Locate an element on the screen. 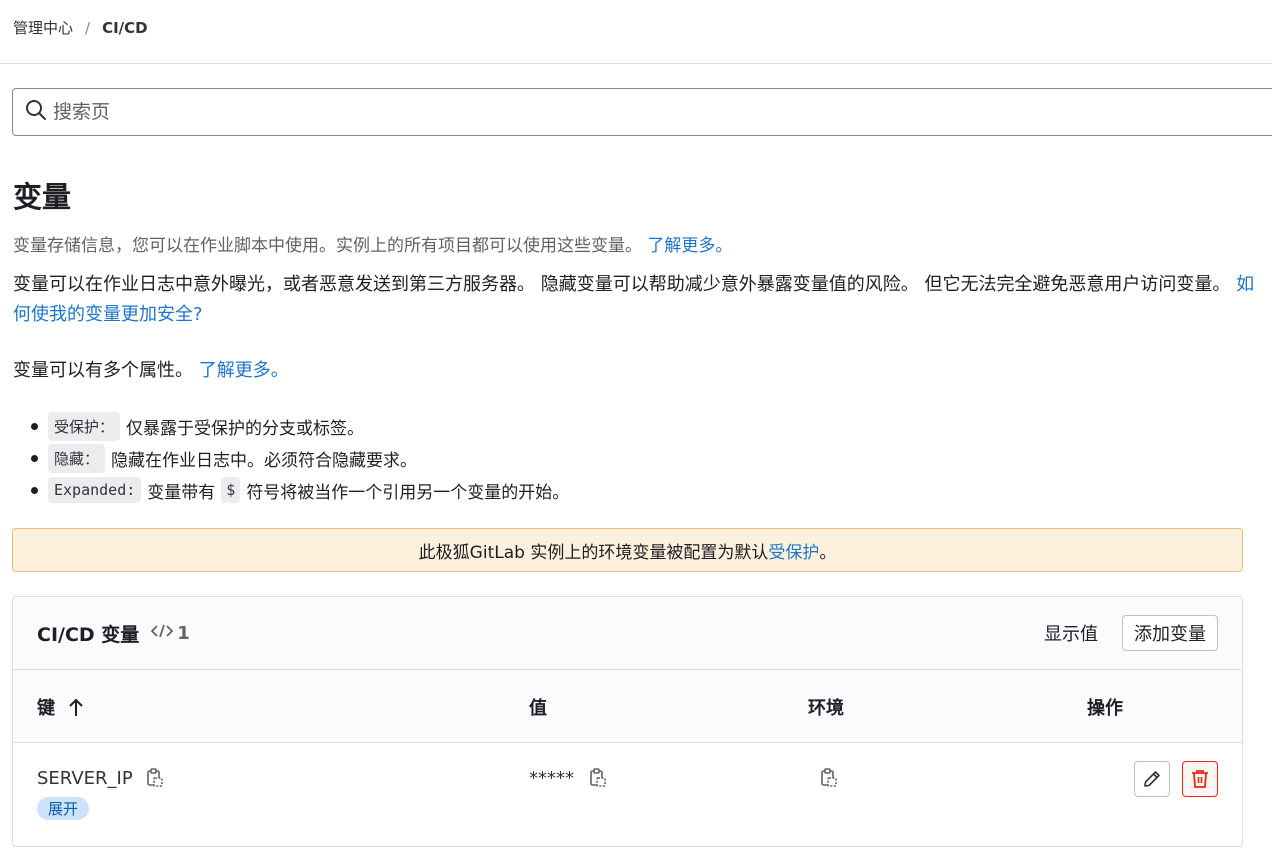 This screenshot has height=857, width=1272. reveal-values-button: 显示值 is located at coordinates (1071, 633).